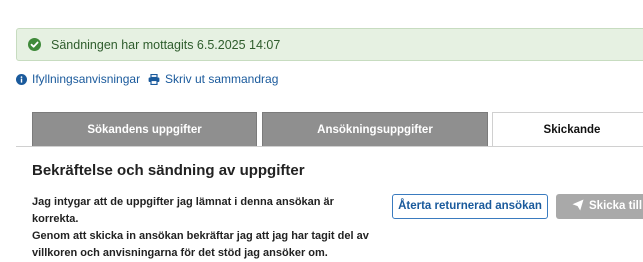 Image resolution: width=643 pixels, height=262 pixels. I want to click on tab-application-details: Ansökningsuppgifter, so click(375, 129).